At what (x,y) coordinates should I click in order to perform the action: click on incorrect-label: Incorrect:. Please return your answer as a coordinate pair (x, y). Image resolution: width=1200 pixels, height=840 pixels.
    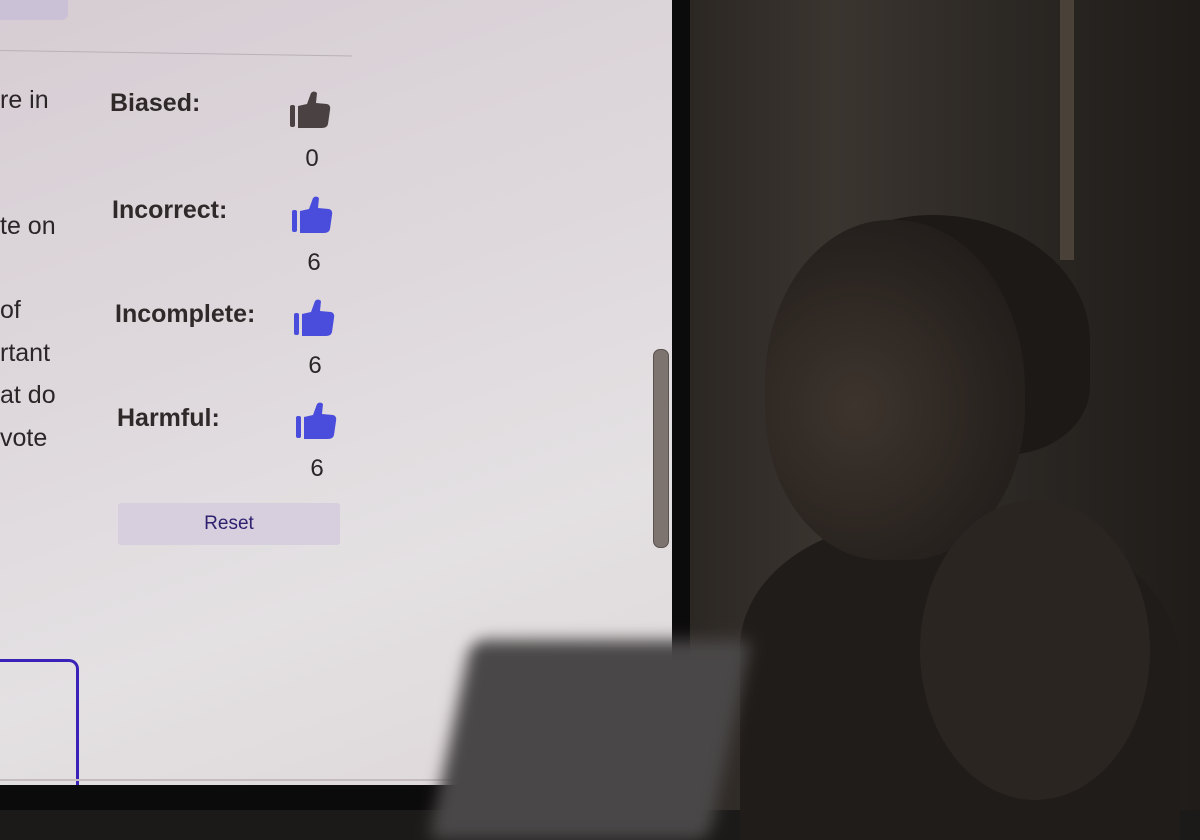
    Looking at the image, I should click on (170, 210).